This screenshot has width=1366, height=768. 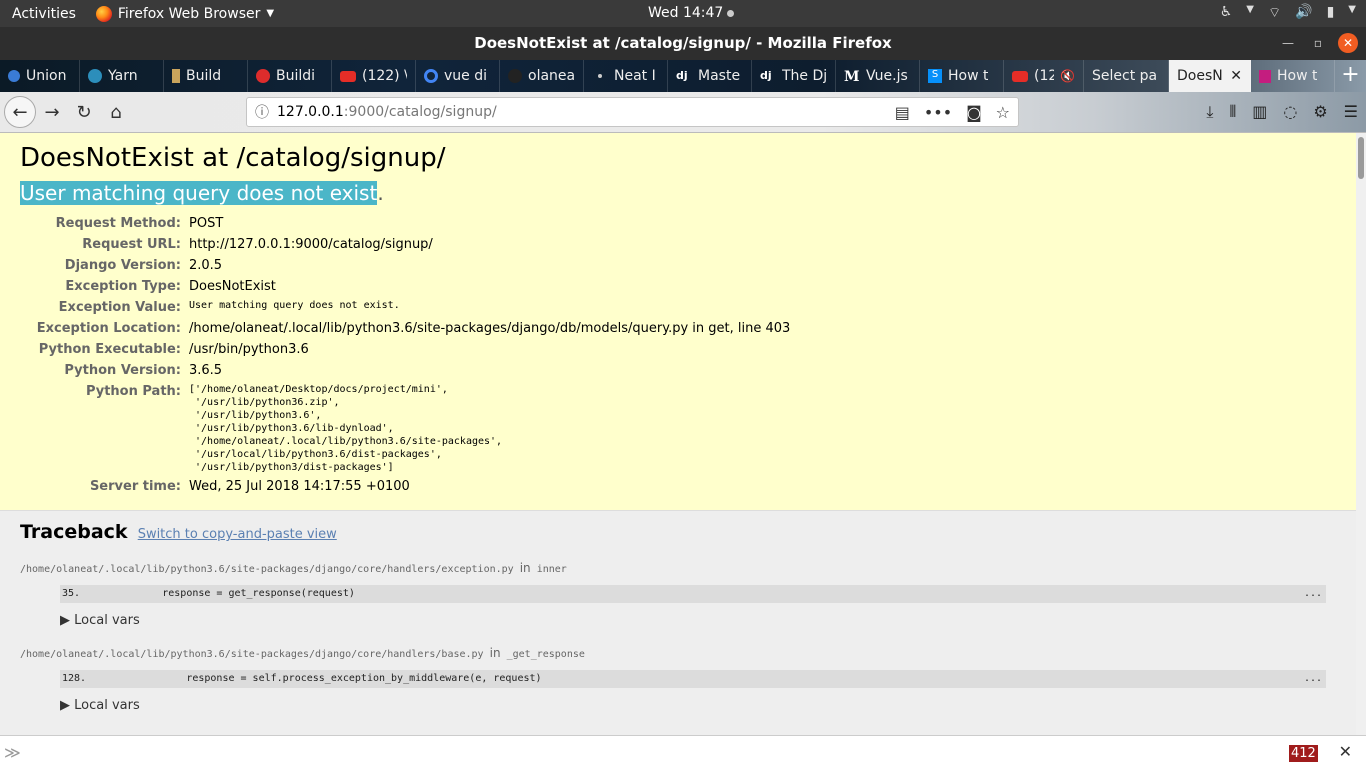 I want to click on yarn-icon, so click(x=95, y=76).